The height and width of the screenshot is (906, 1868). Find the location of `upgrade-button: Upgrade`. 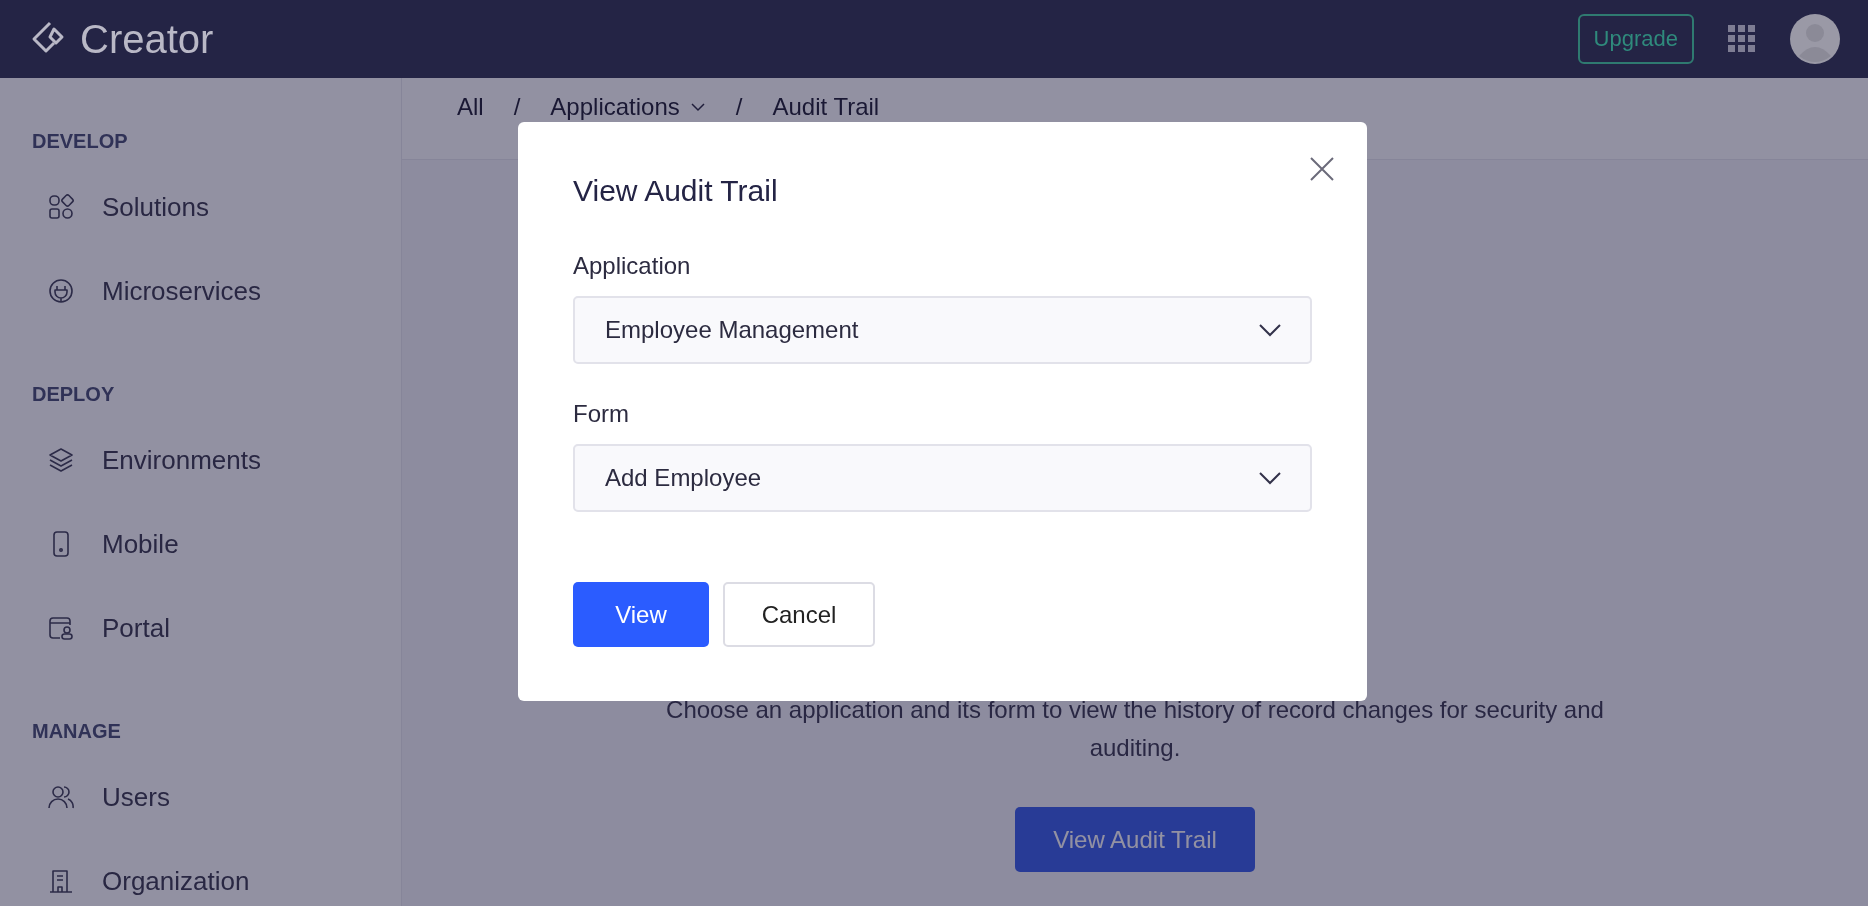

upgrade-button: Upgrade is located at coordinates (1635, 39).